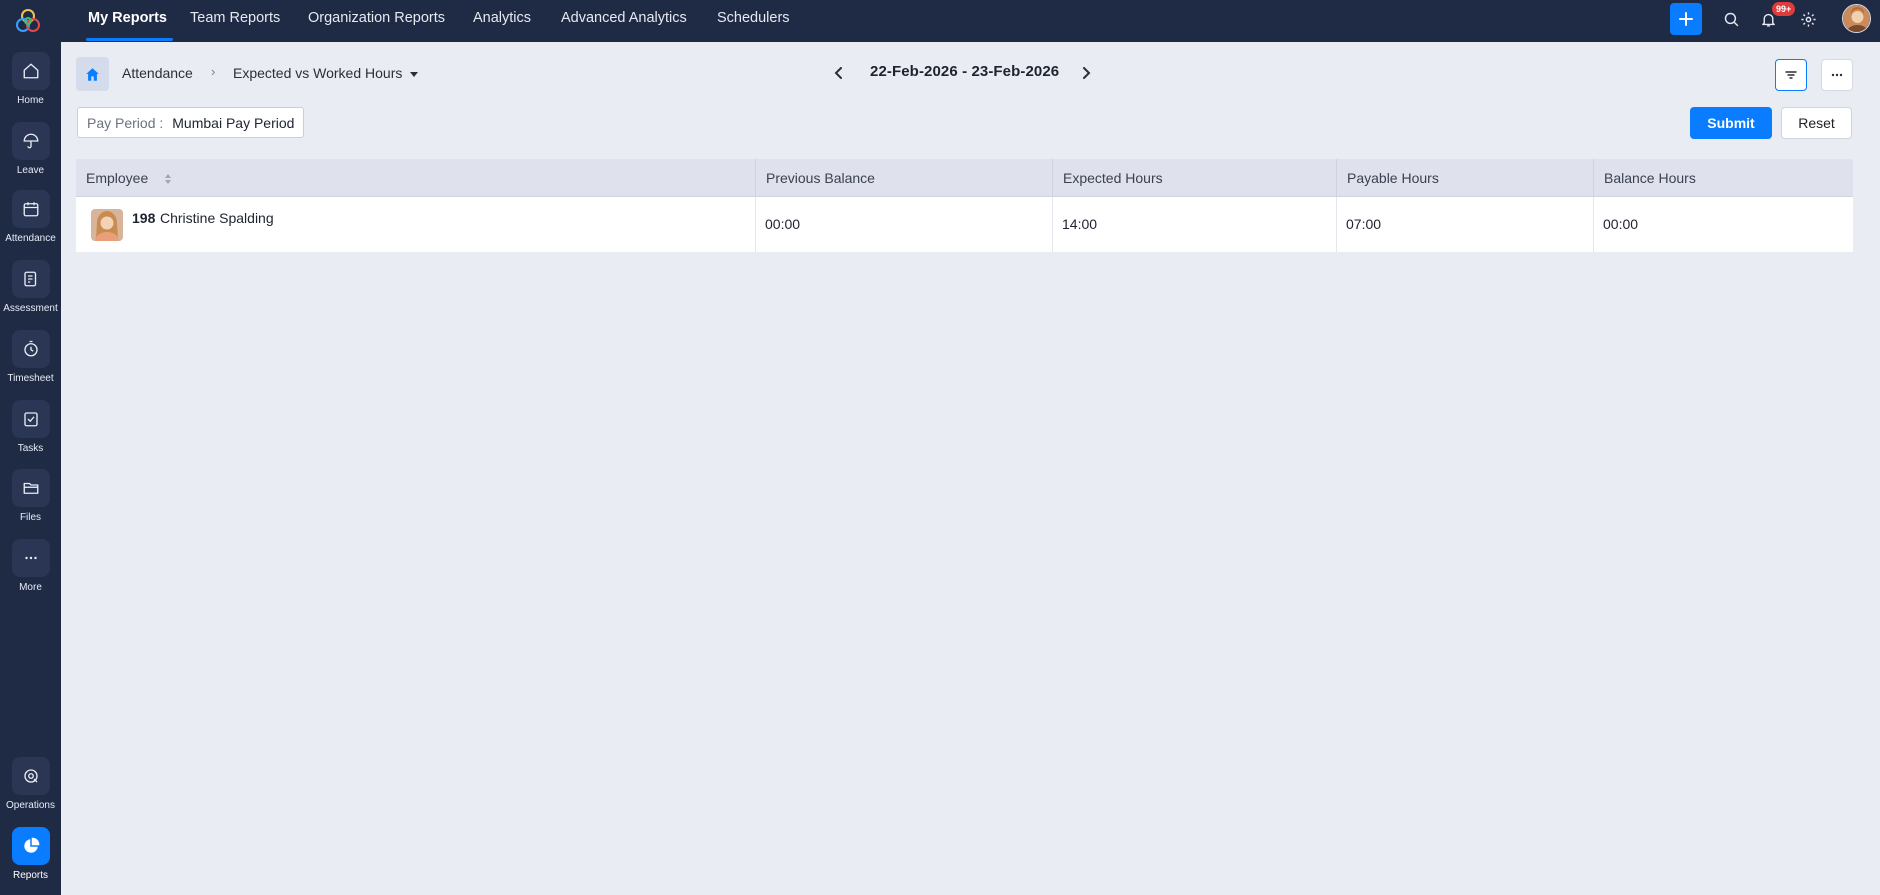 The height and width of the screenshot is (895, 1880). Describe the element at coordinates (30, 790) in the screenshot. I see `sidebar-item-operations: Operations` at that location.